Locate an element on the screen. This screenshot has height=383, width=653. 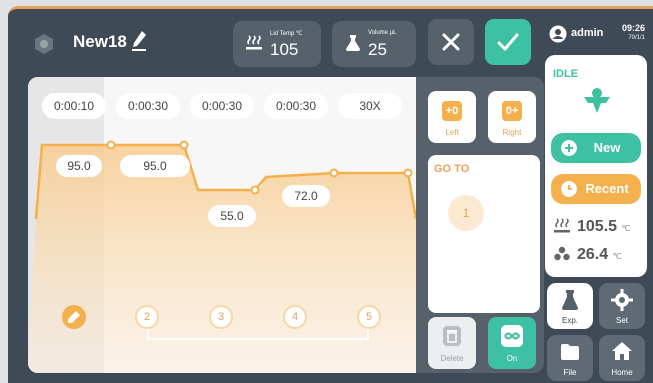
recent-programs-button: Recent is located at coordinates (596, 189).